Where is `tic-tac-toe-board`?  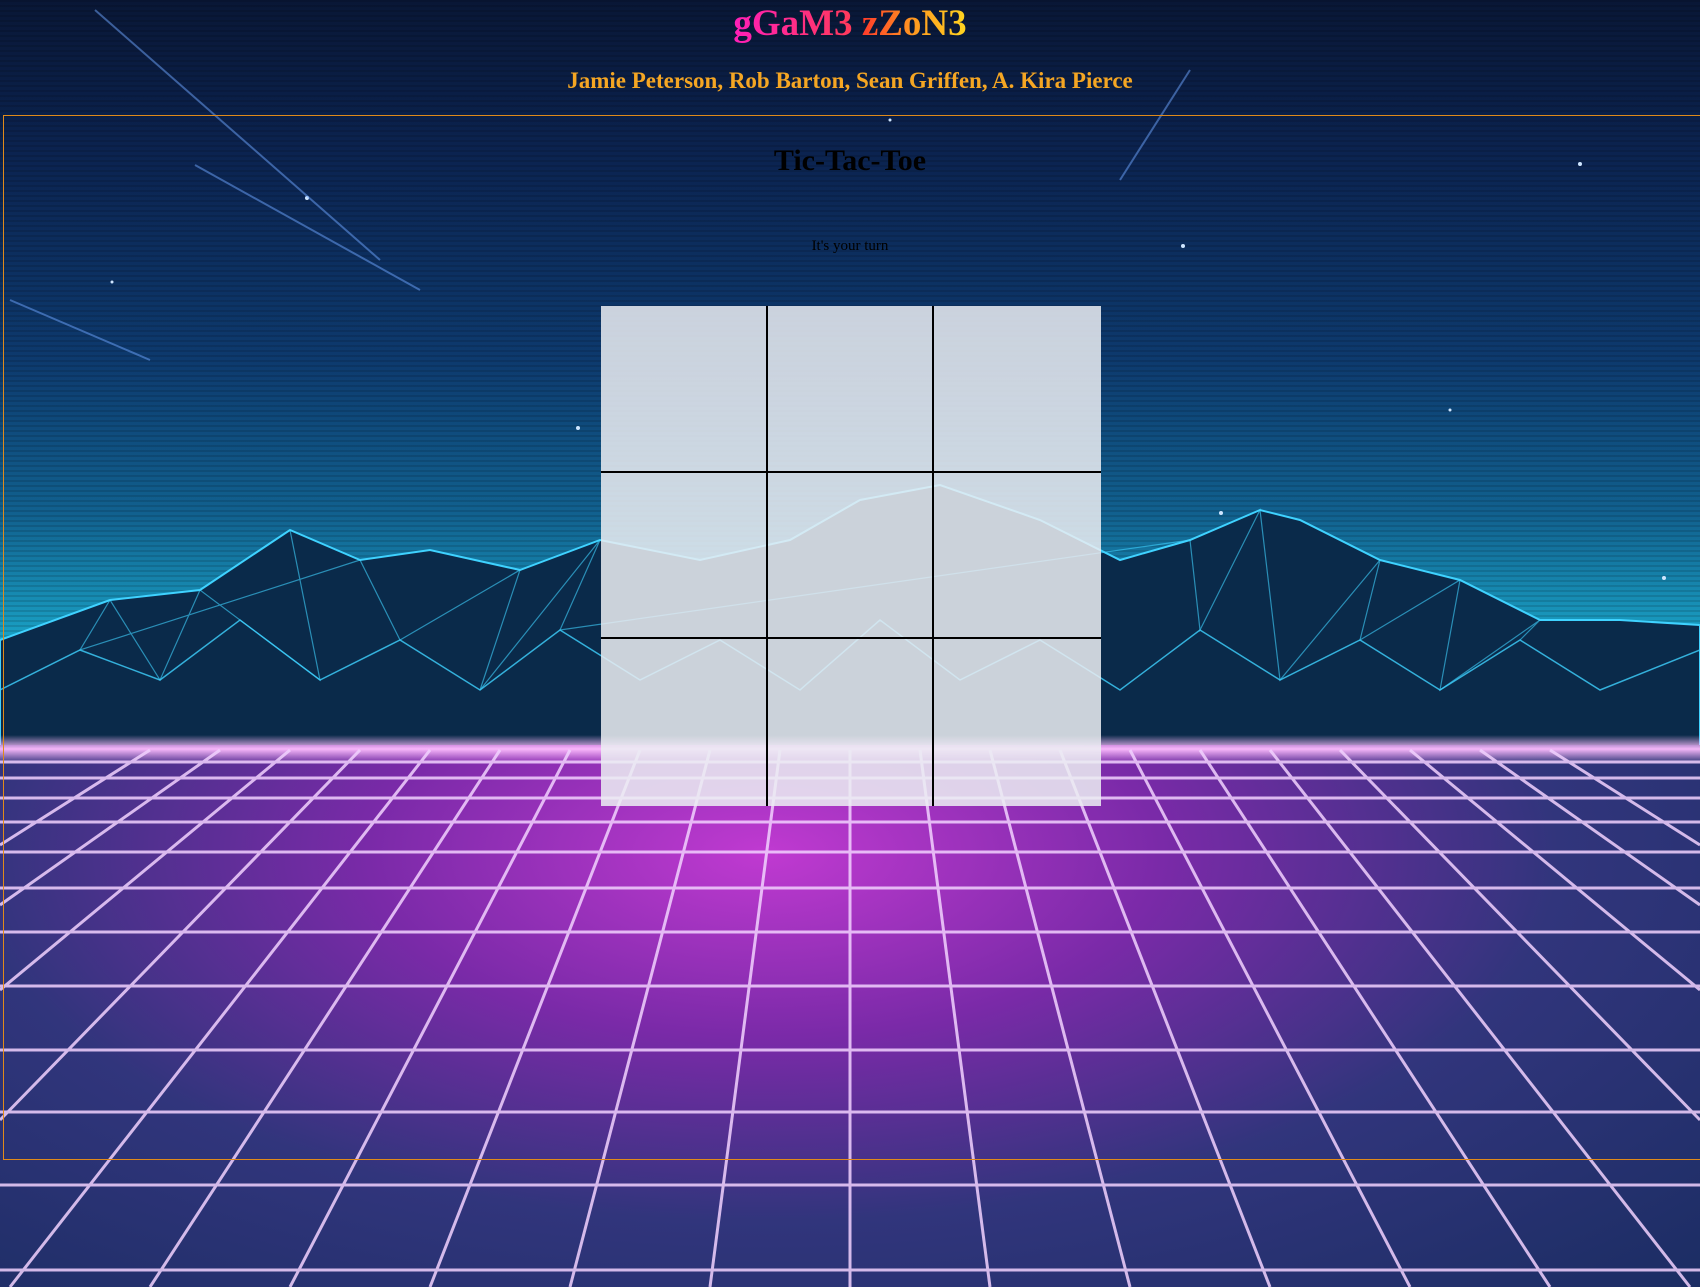 tic-tac-toe-board is located at coordinates (851, 556).